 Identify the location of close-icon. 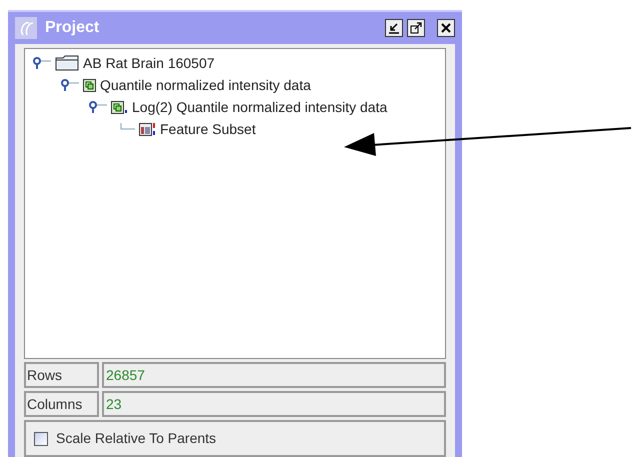
(446, 28).